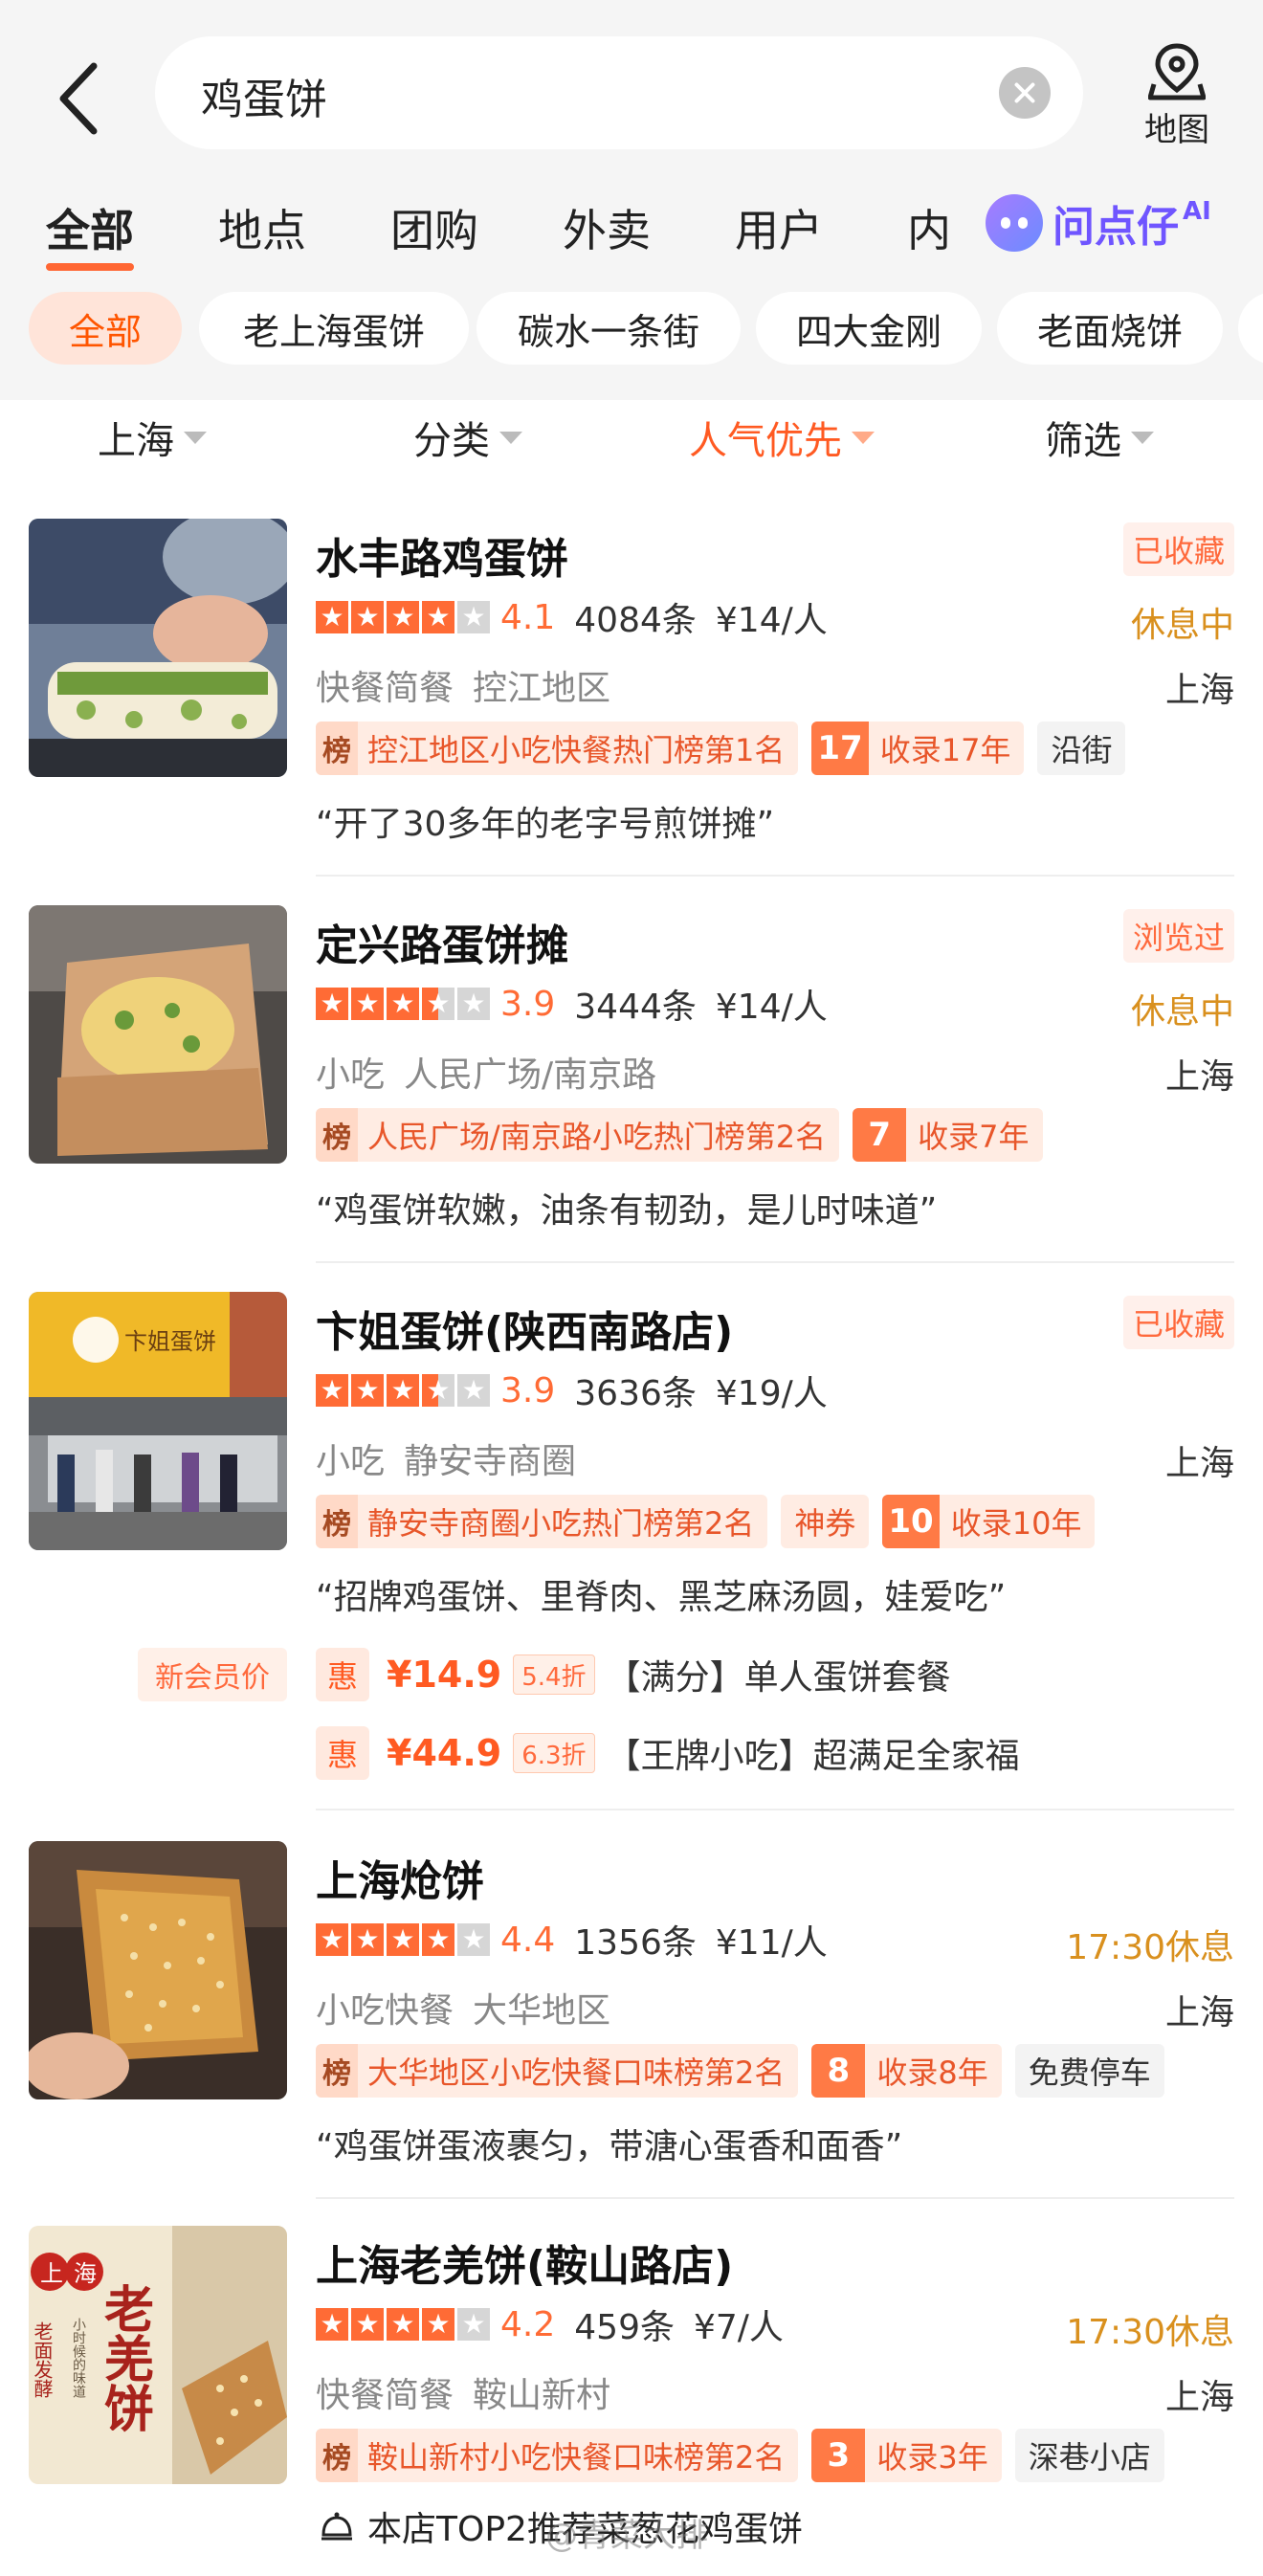  I want to click on filter-category: 分类, so click(467, 437).